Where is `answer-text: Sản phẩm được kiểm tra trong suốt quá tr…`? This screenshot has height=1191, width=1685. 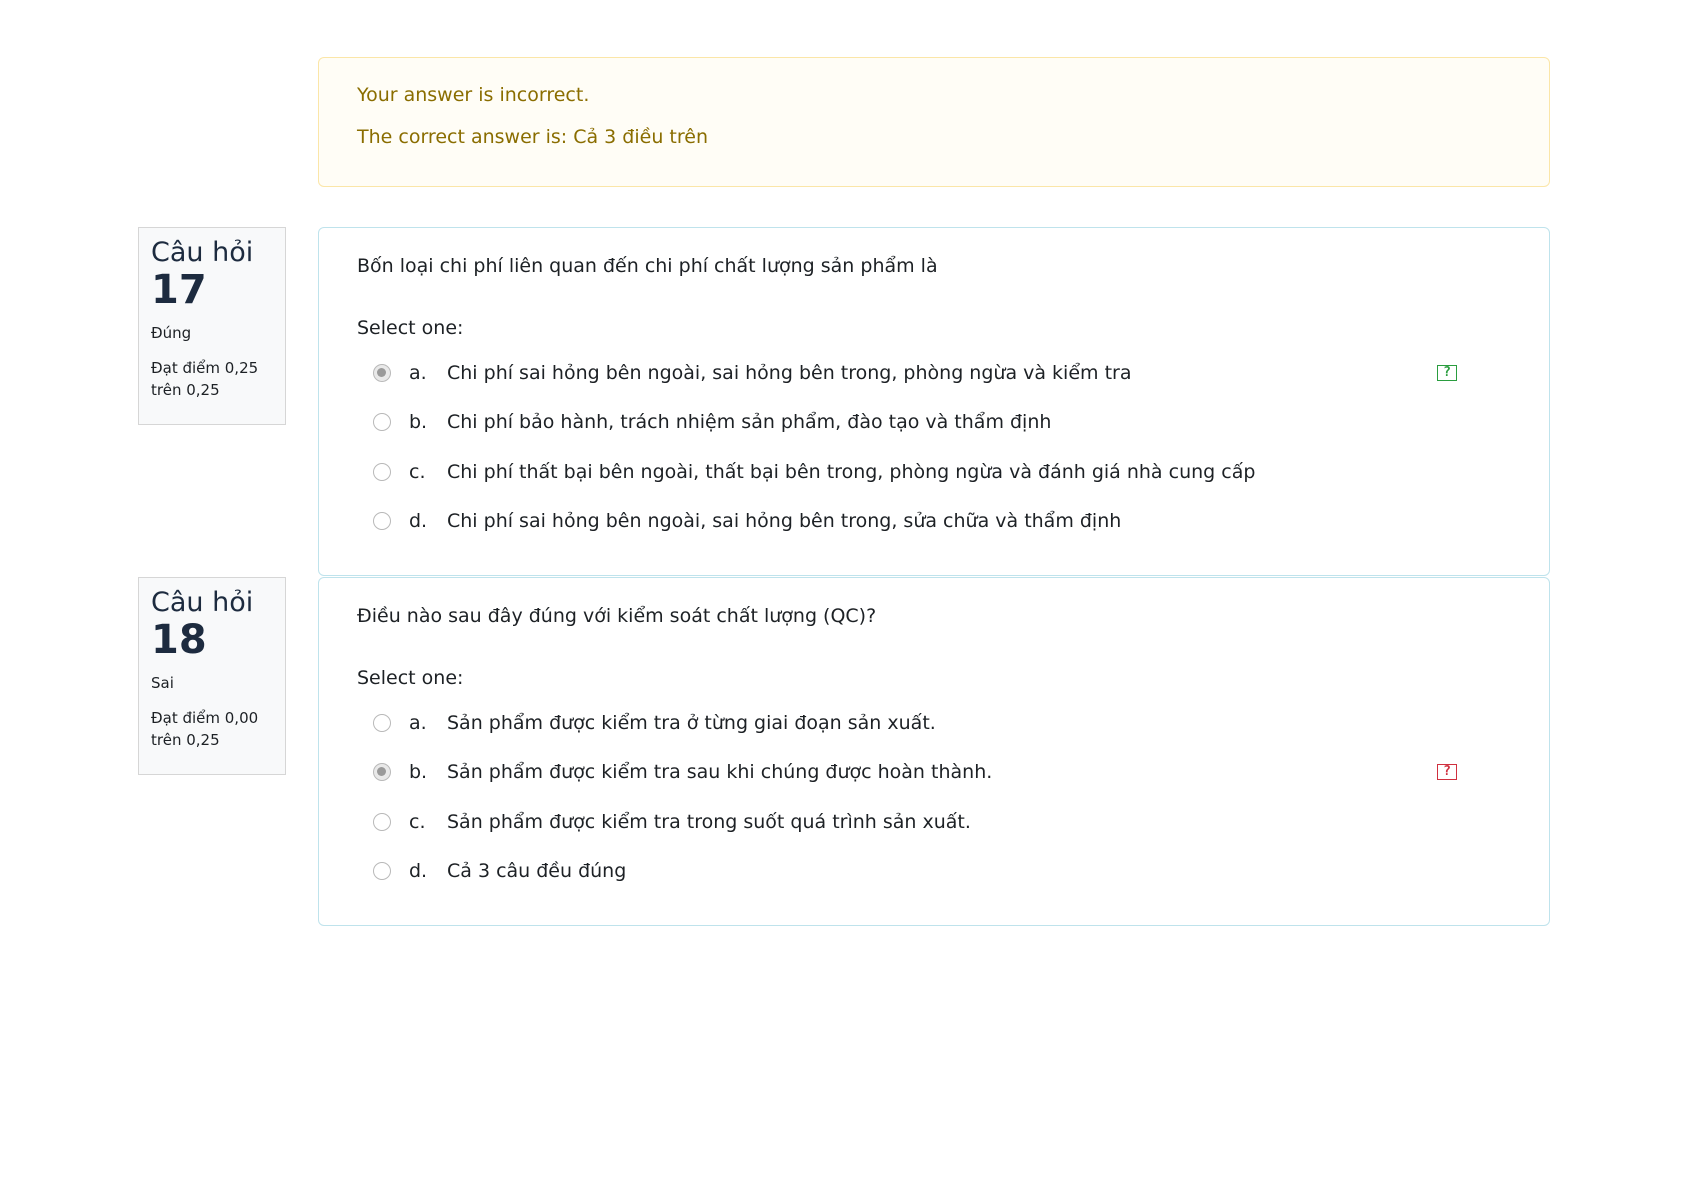
answer-text: Sản phẩm được kiểm tra trong suốt quá tr… is located at coordinates (709, 821).